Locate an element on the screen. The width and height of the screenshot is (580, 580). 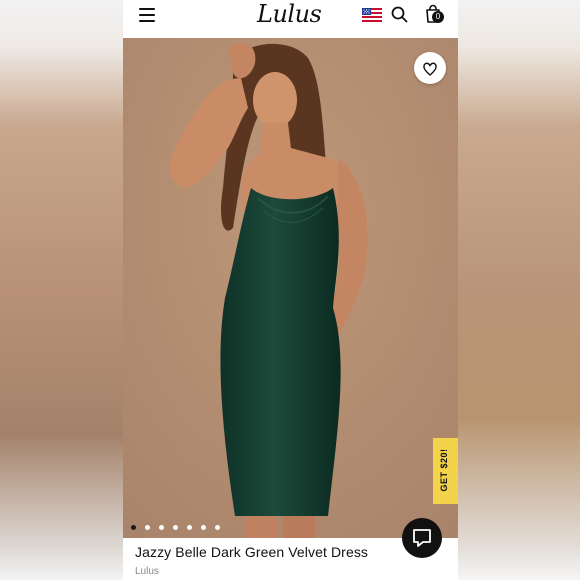
site-header: Lulus 0 is located at coordinates (290, 19).